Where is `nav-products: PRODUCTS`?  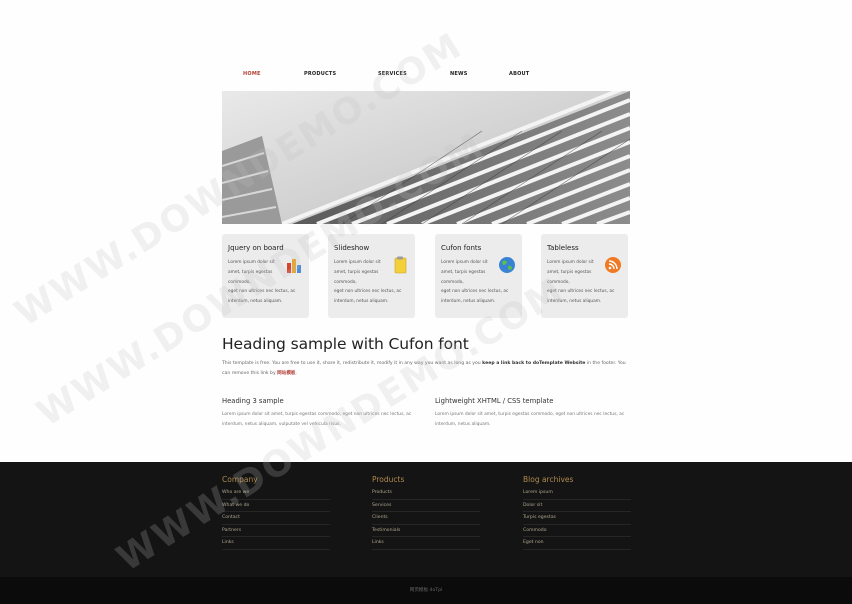 nav-products: PRODUCTS is located at coordinates (320, 74).